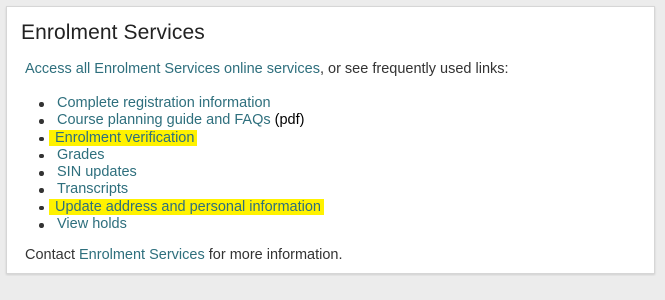  I want to click on list-item: Grades, so click(179, 155).